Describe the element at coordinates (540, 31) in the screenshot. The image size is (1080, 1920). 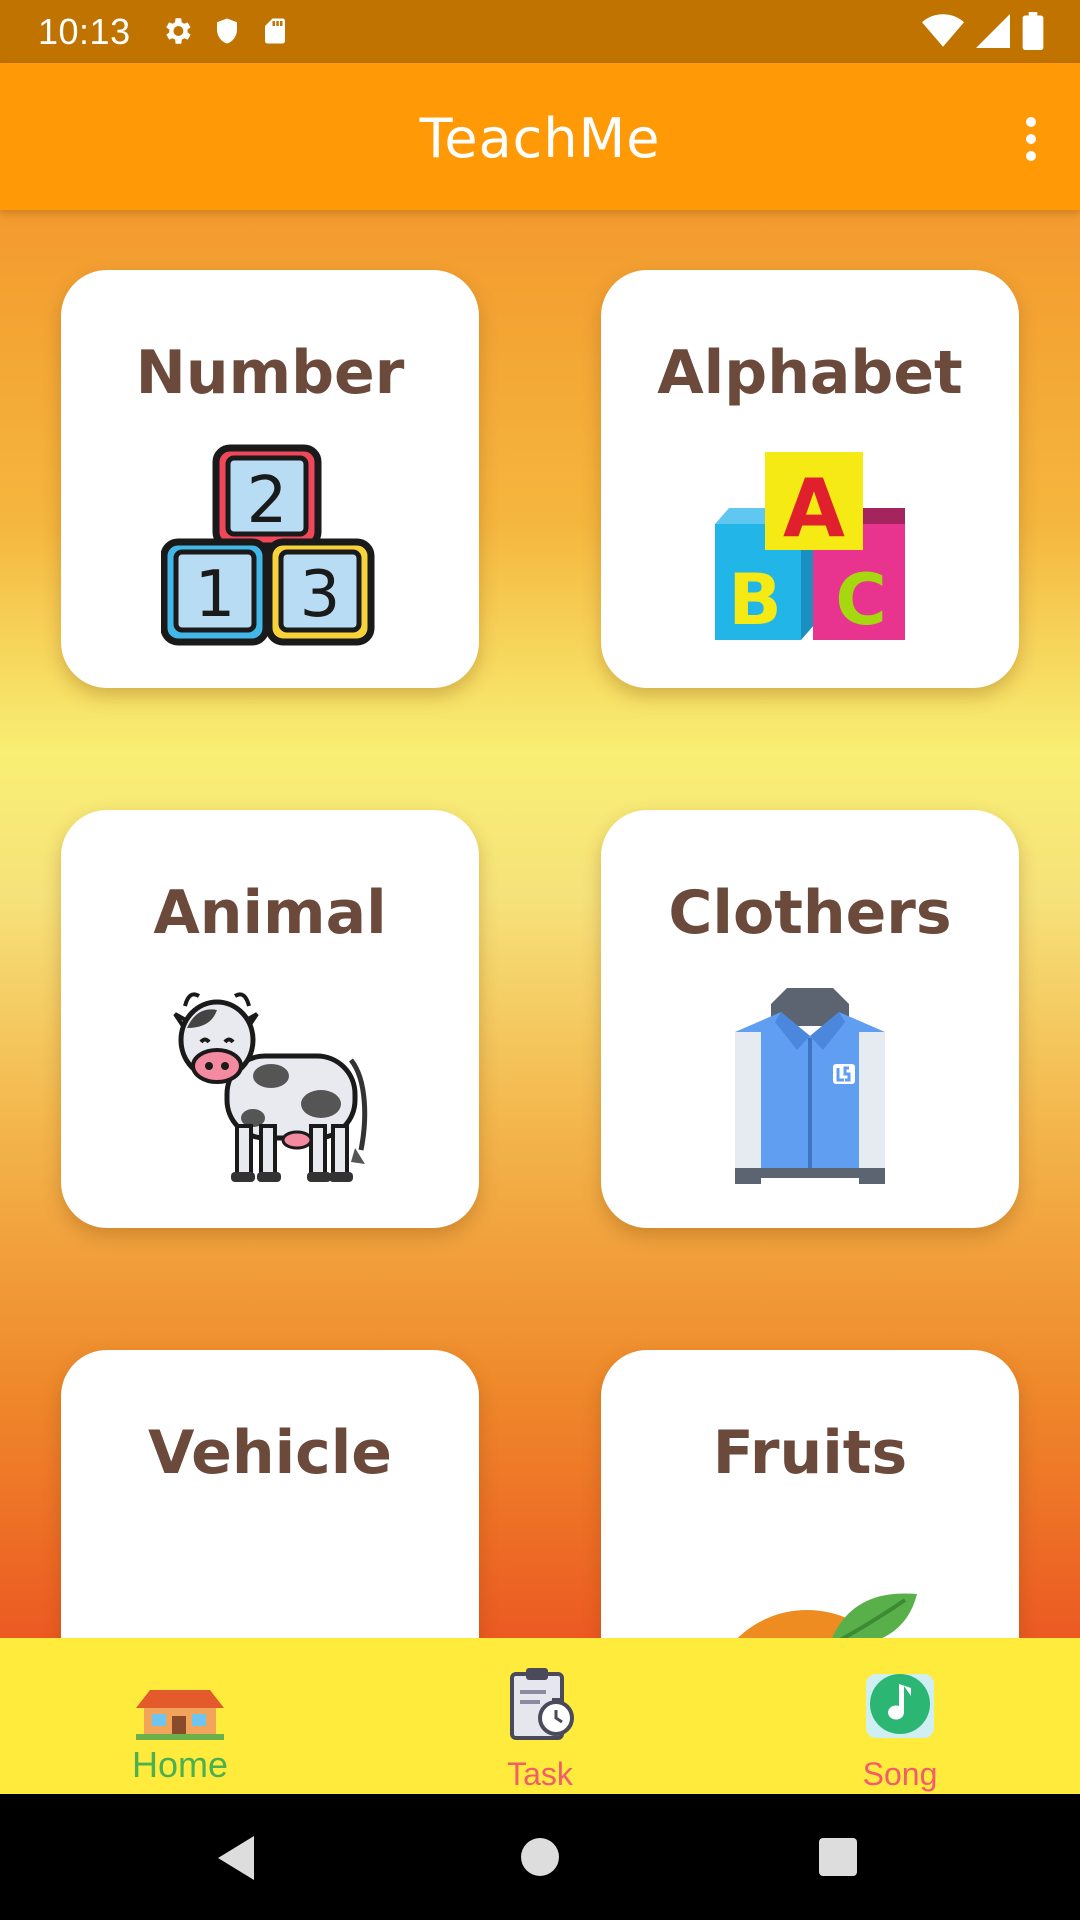
I see `status-bar: 10:13` at that location.